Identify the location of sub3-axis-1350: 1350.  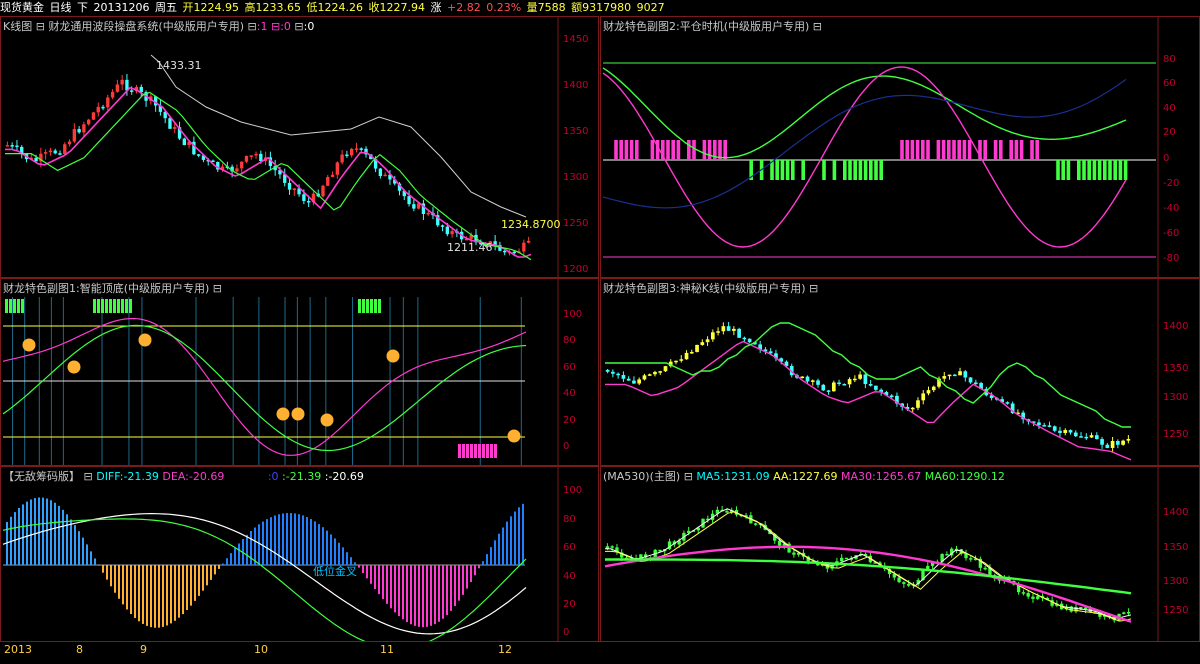
(1176, 368).